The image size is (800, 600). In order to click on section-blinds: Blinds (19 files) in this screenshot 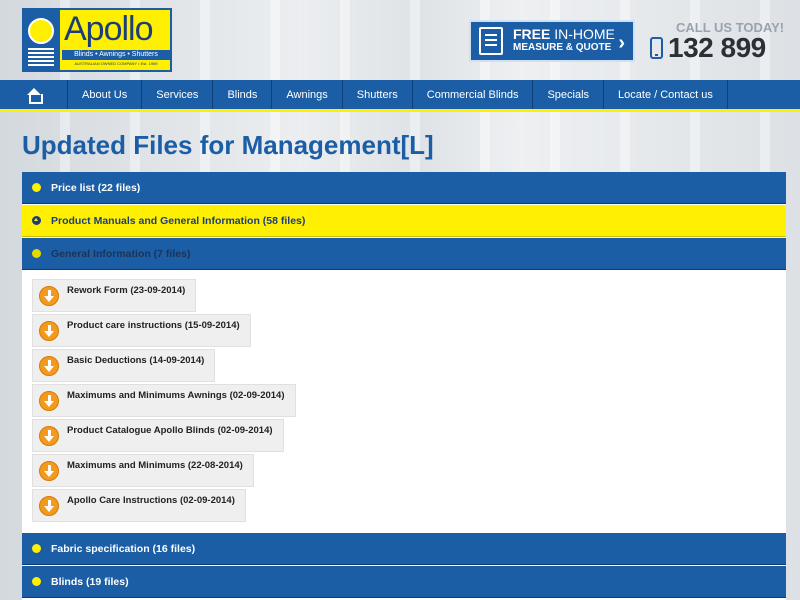, I will do `click(404, 582)`.